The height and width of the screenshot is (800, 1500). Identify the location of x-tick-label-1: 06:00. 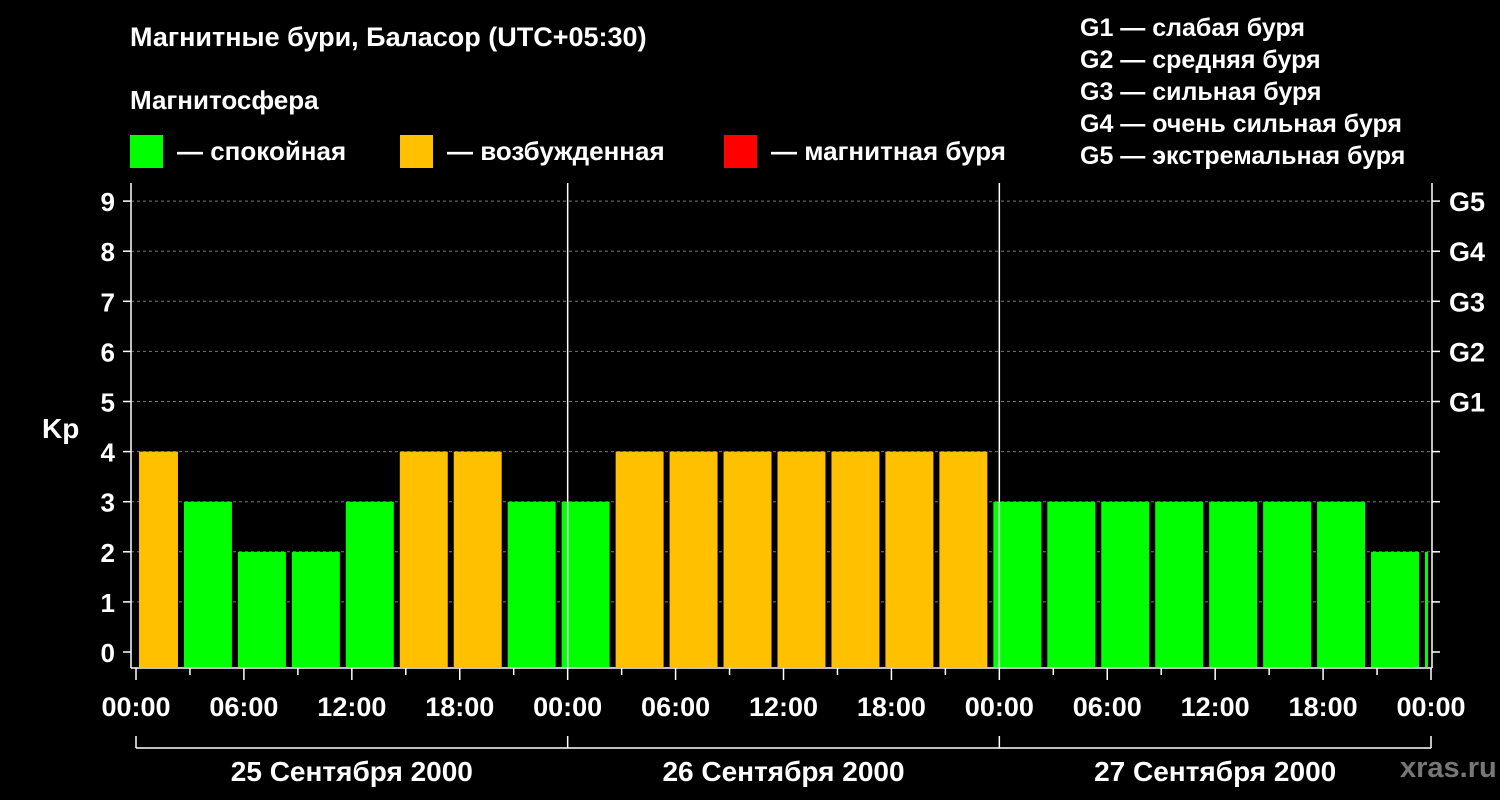
(243, 707).